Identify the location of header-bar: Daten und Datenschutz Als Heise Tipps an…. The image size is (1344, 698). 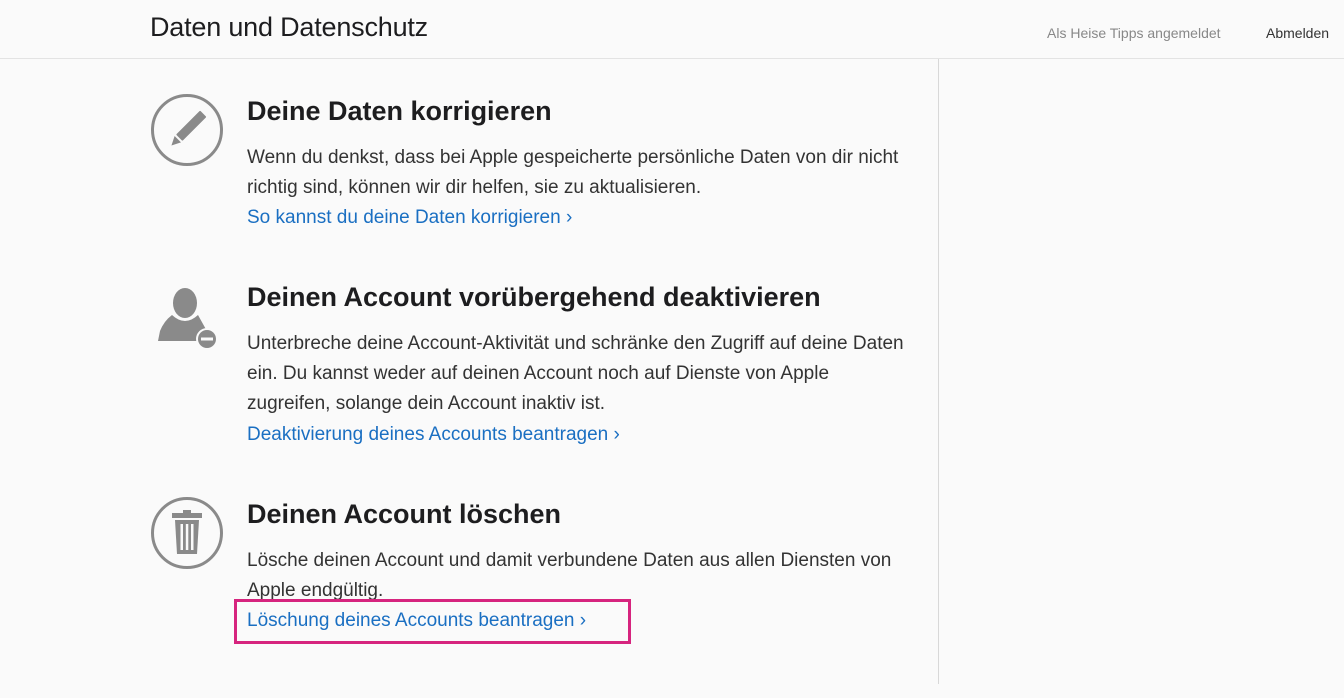
(672, 29).